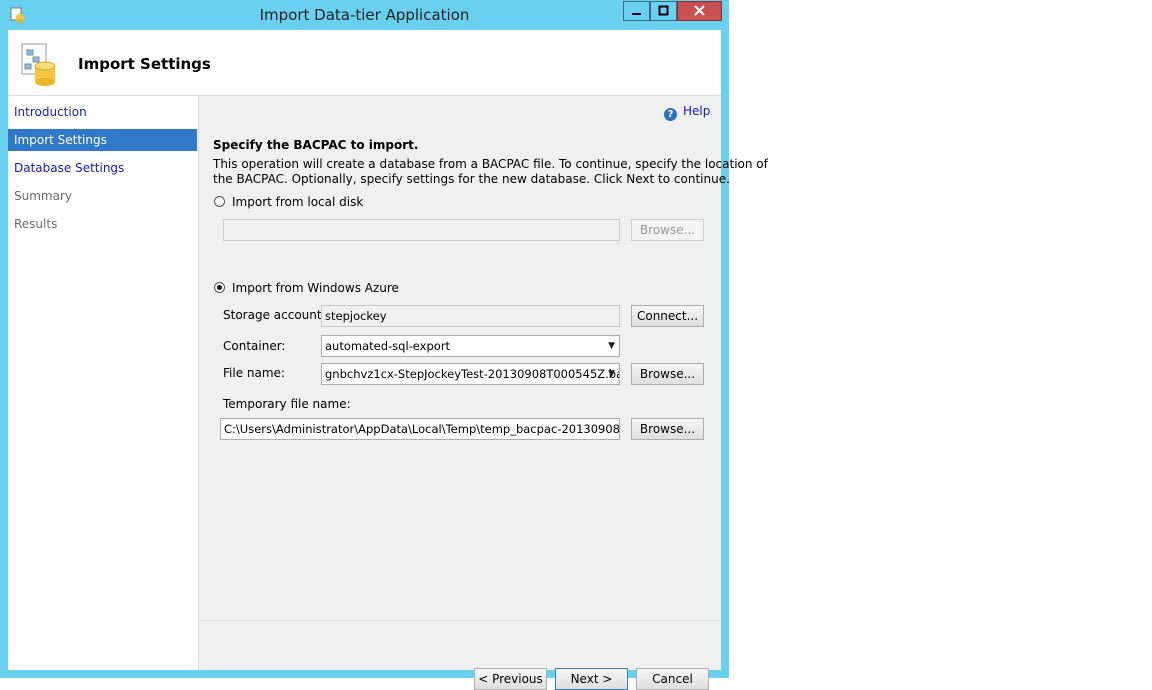 This screenshot has width=1152, height=690. I want to click on help-link: ? Help, so click(687, 112).